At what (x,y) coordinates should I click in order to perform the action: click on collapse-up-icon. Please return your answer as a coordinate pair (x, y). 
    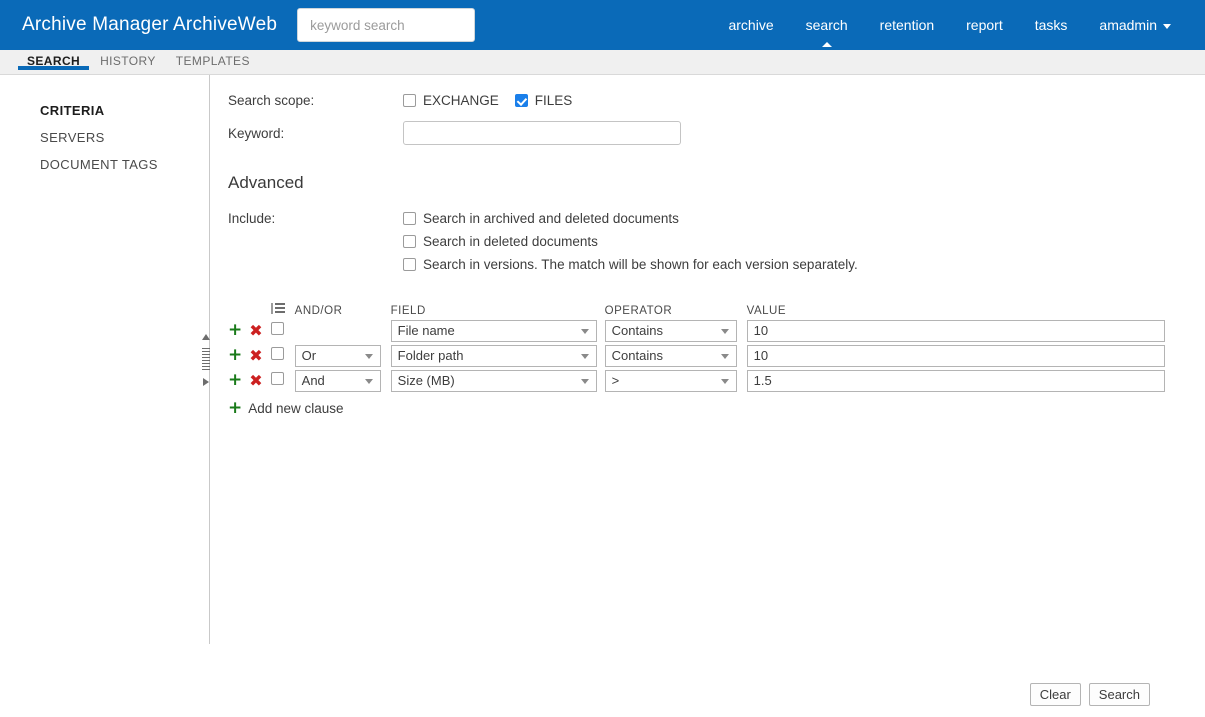
    Looking at the image, I should click on (206, 337).